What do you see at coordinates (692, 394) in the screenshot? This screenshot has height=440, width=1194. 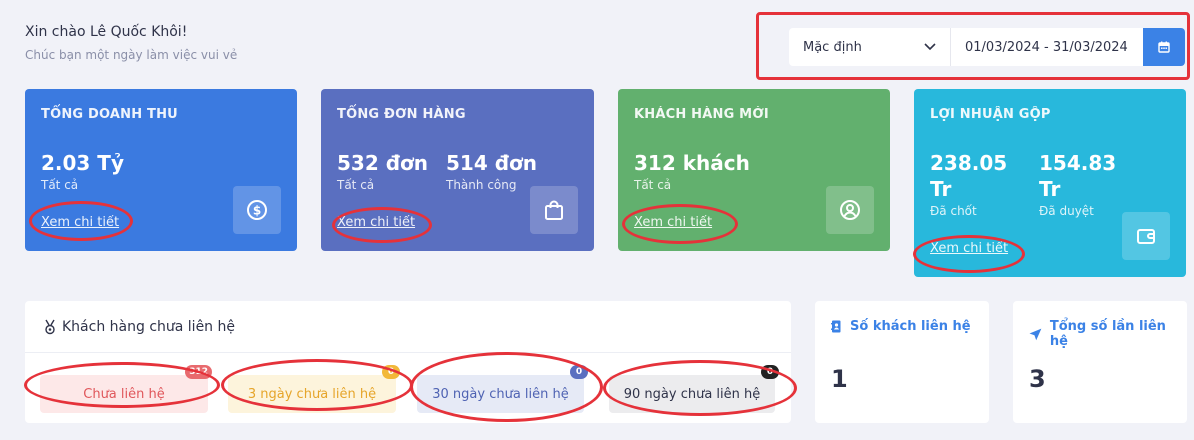 I see `pill-label: 90 ngày chưa liên hệ` at bounding box center [692, 394].